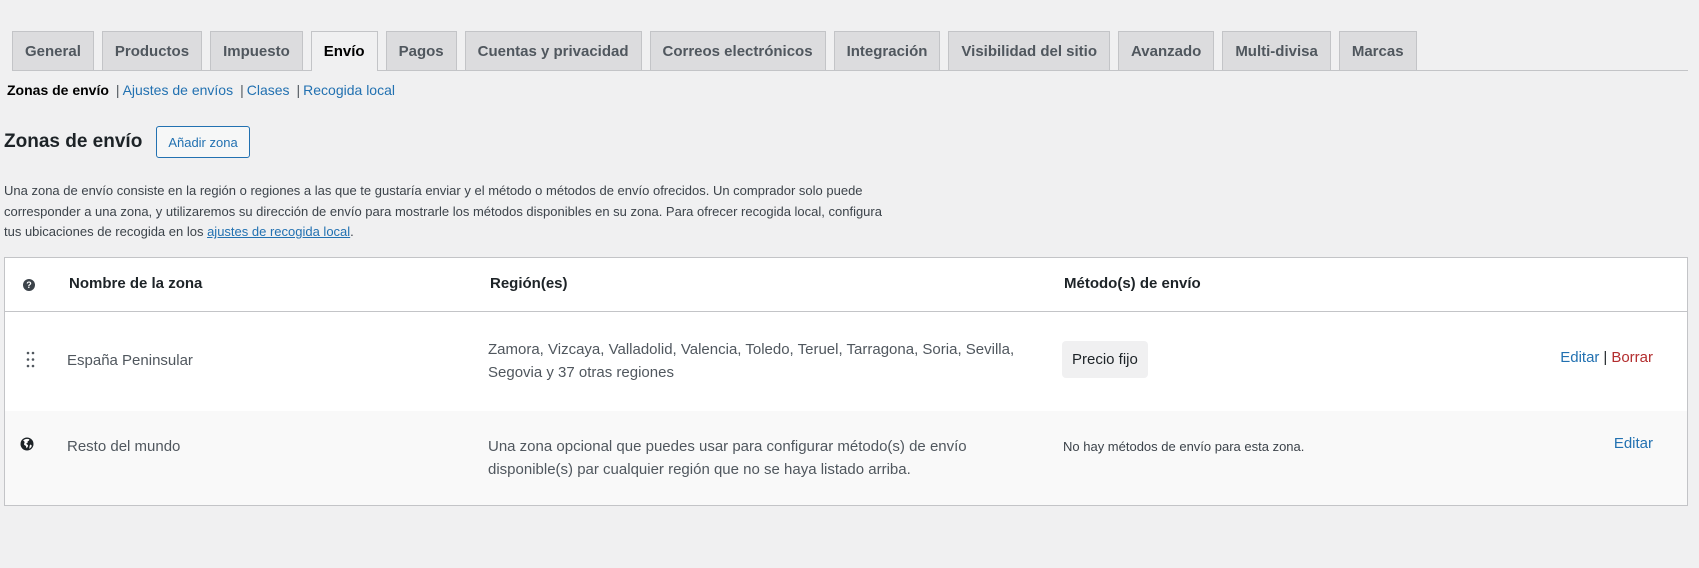 This screenshot has width=1699, height=568. Describe the element at coordinates (887, 50) in the screenshot. I see `tab-integracion: Integración` at that location.